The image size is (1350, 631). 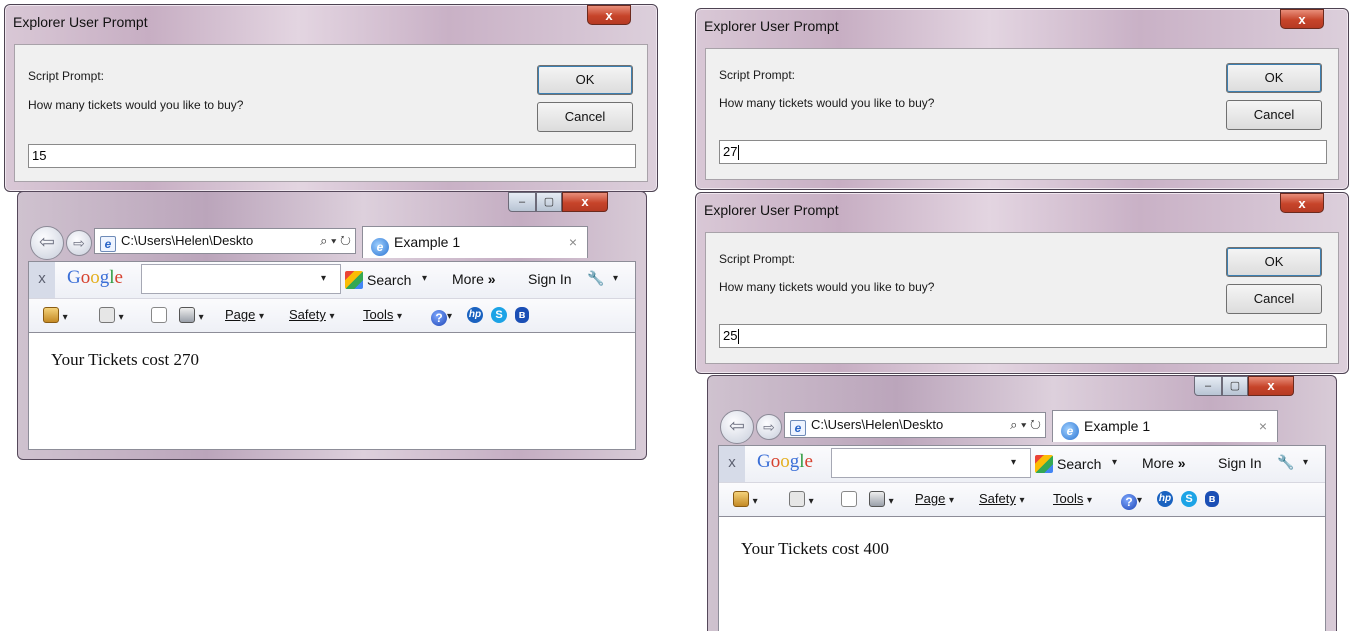 I want to click on ticket-count-input: 15, so click(x=332, y=156).